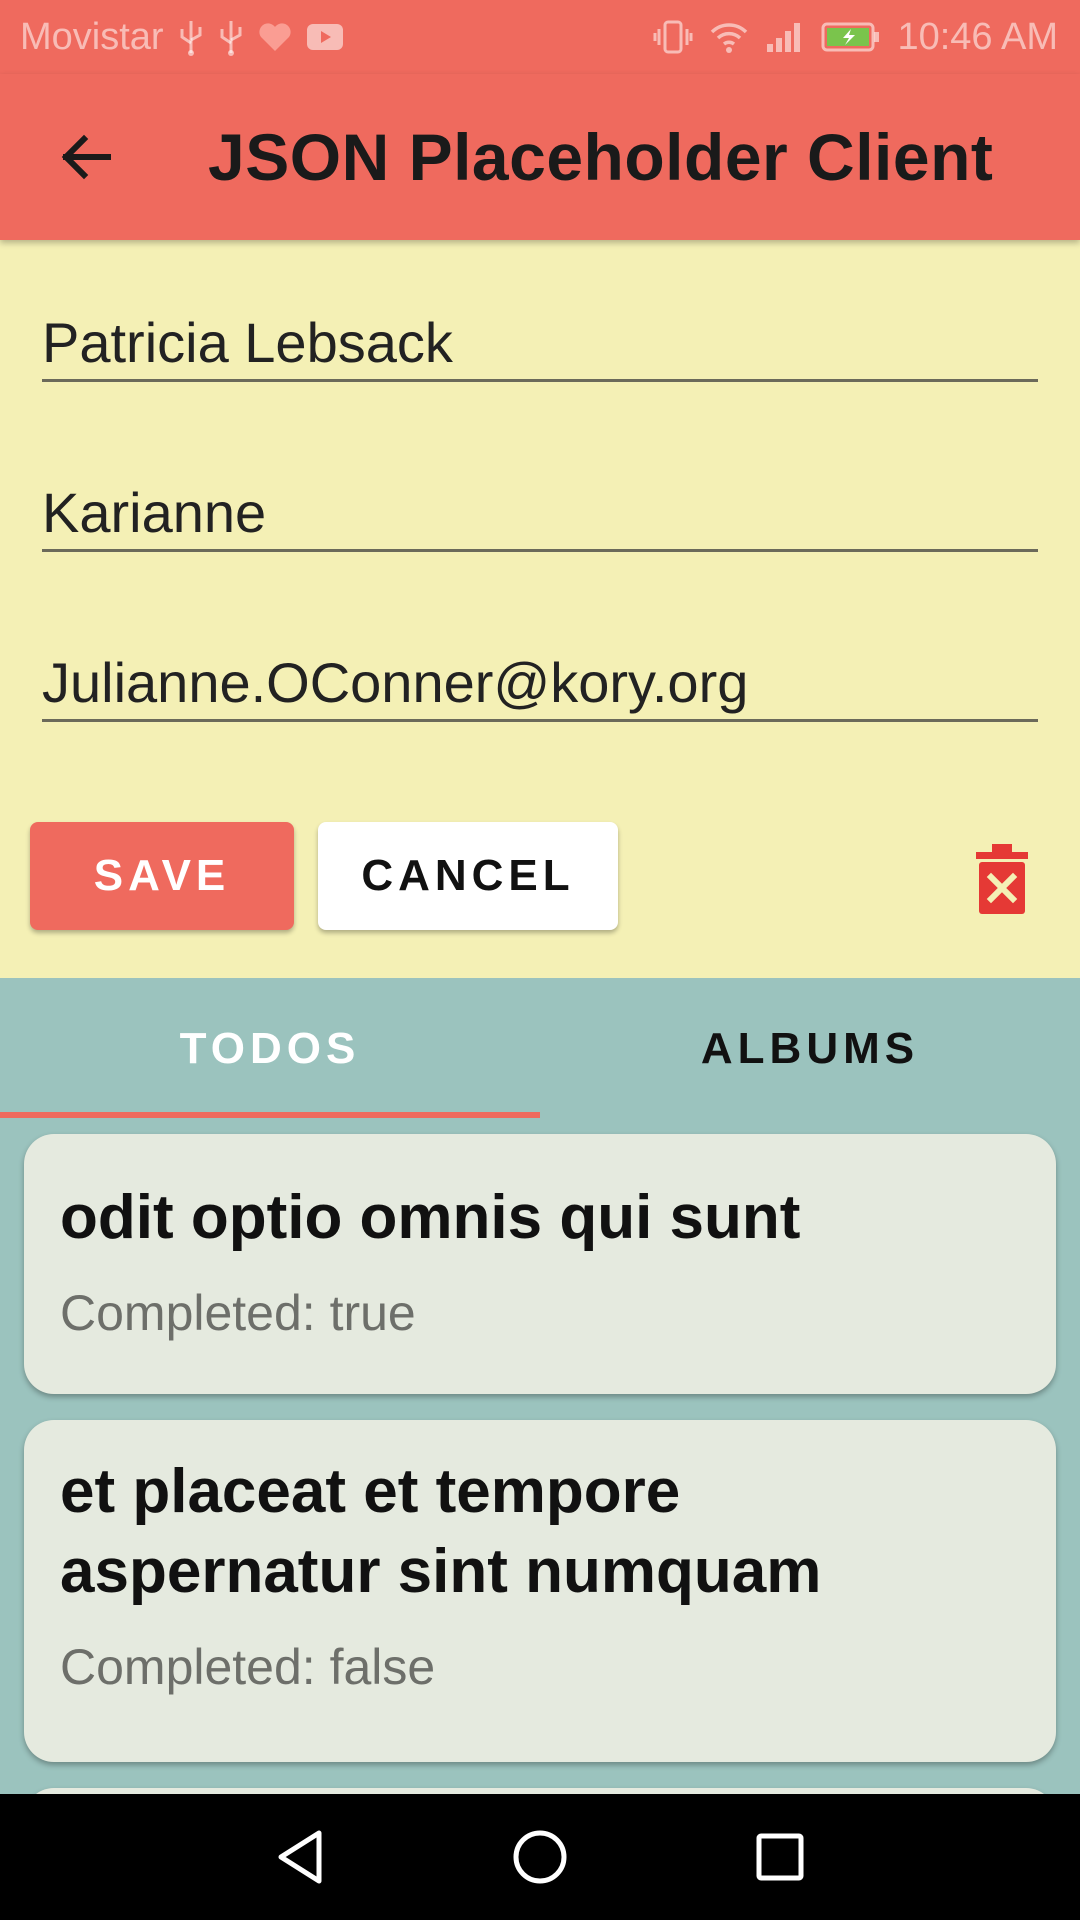  I want to click on battery-charging-icon, so click(851, 37).